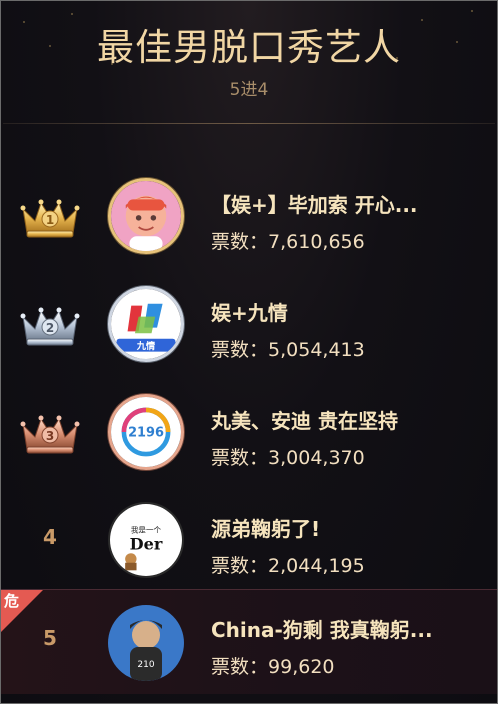  Describe the element at coordinates (145, 665) in the screenshot. I see `svg-text: 210` at that location.